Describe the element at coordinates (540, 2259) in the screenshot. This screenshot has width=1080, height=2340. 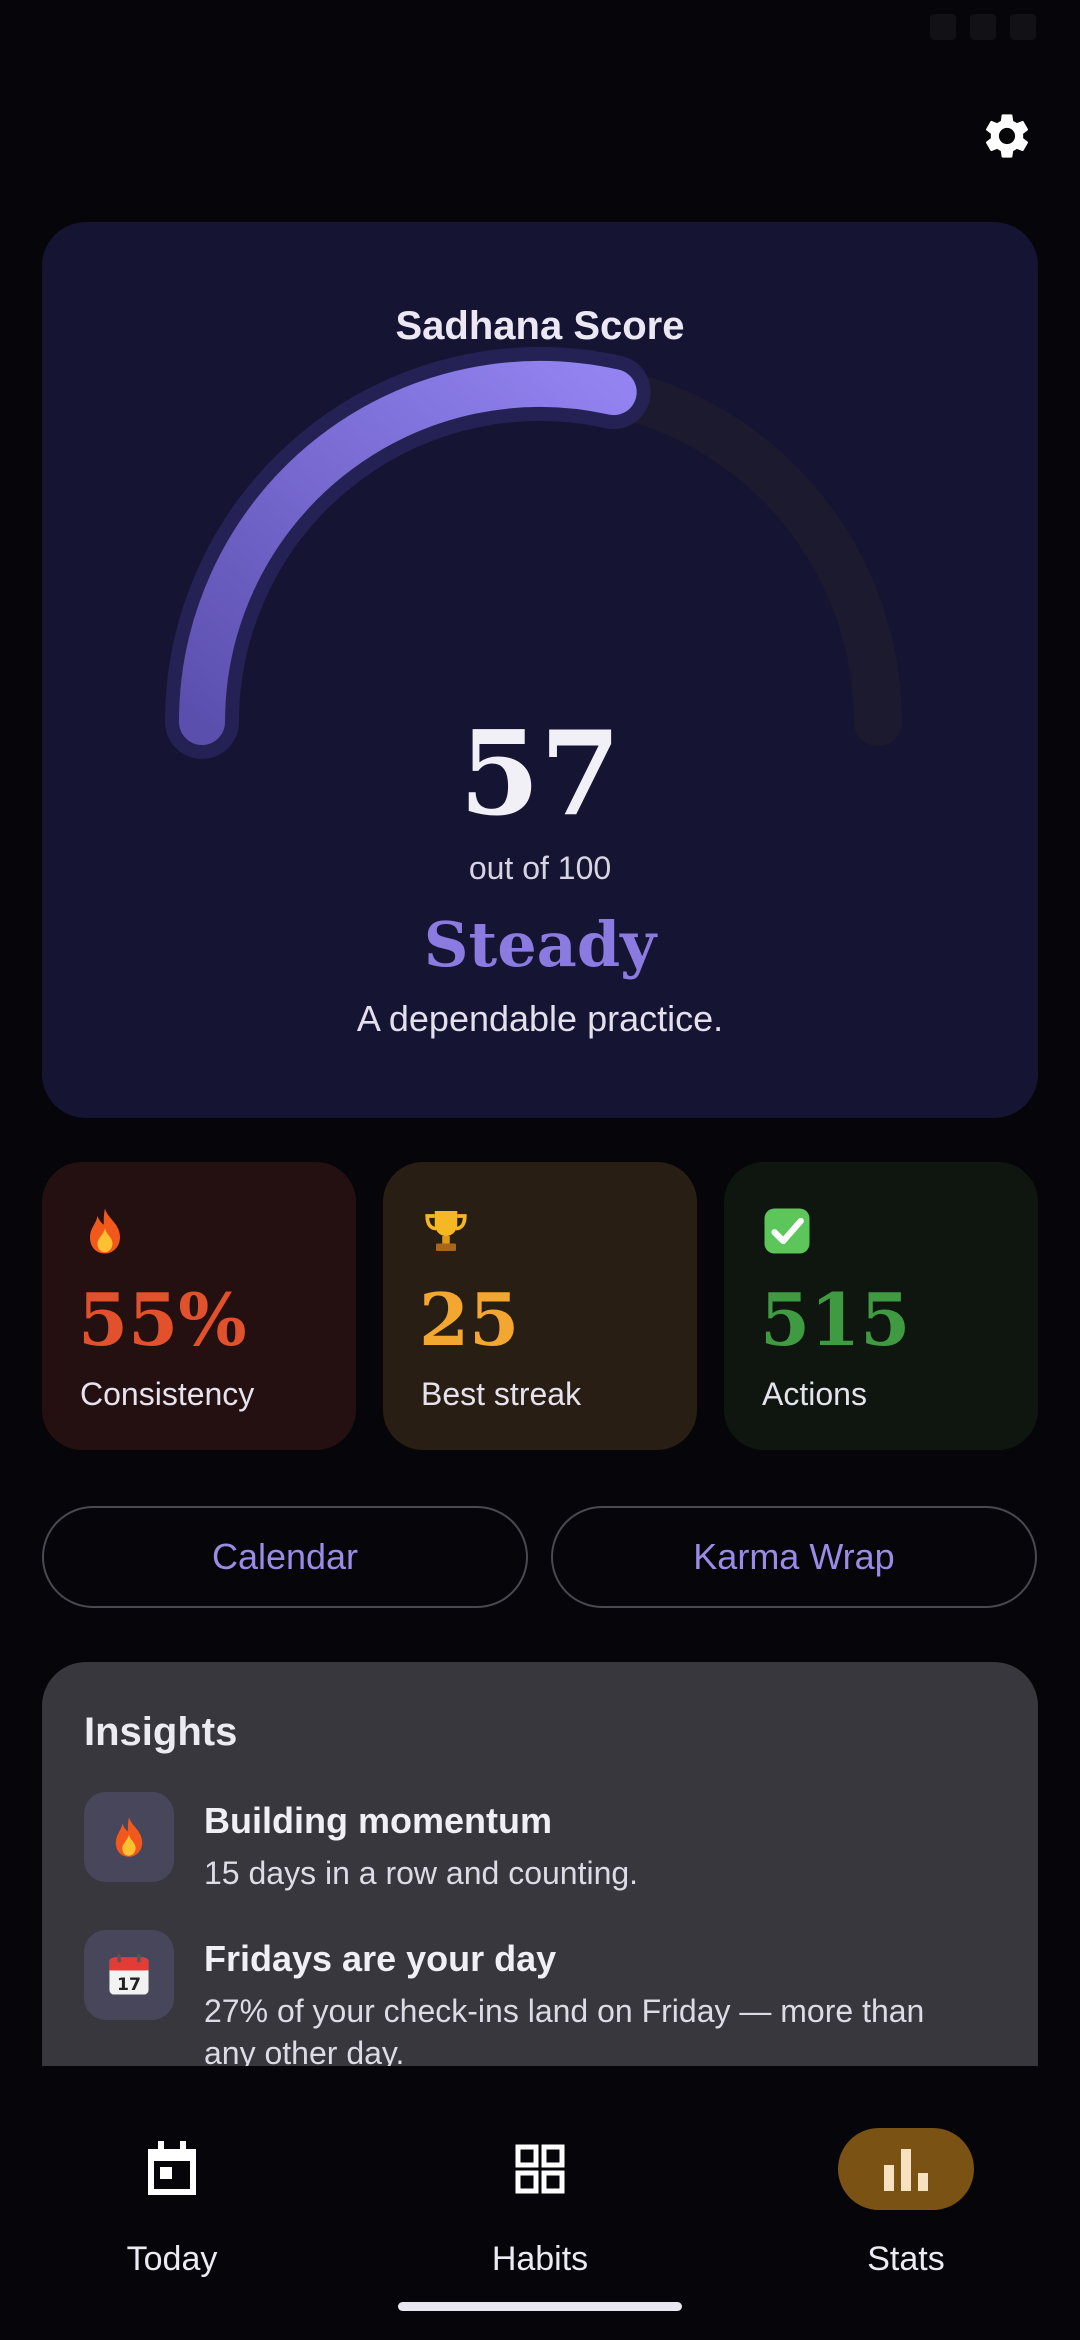
I see `nav-label-habits: Habits` at that location.